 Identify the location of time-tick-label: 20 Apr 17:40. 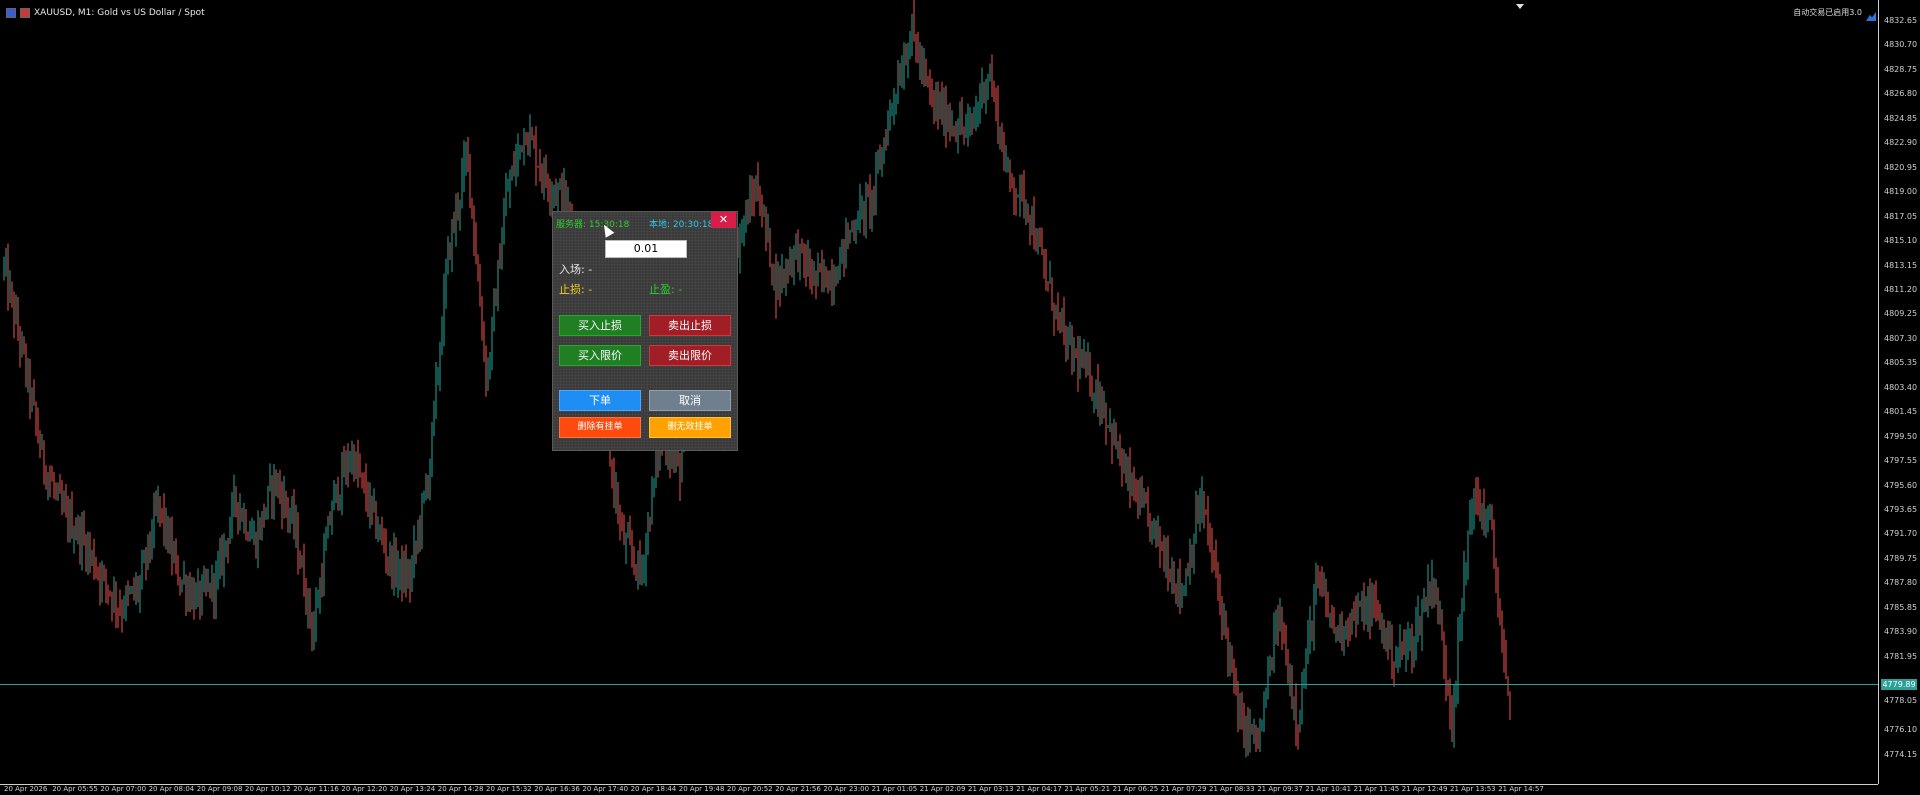
(605, 789).